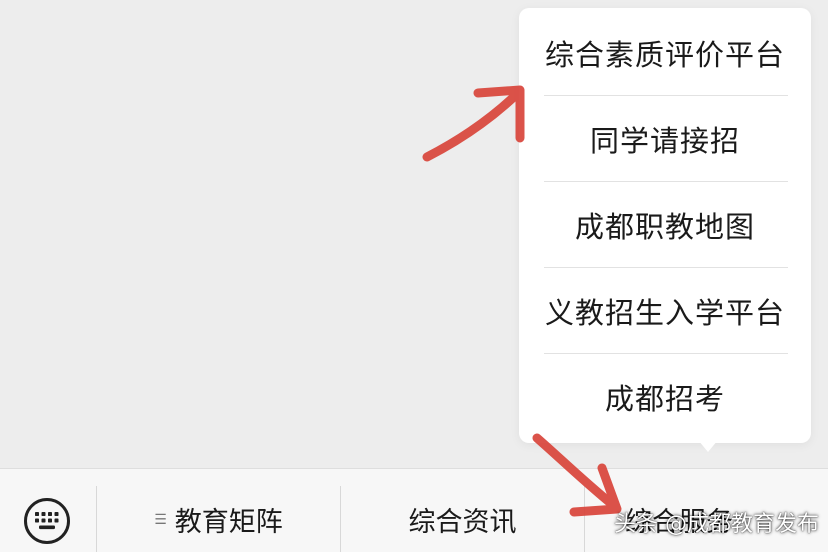  Describe the element at coordinates (462, 522) in the screenshot. I see `tab-label: 综合资讯` at that location.